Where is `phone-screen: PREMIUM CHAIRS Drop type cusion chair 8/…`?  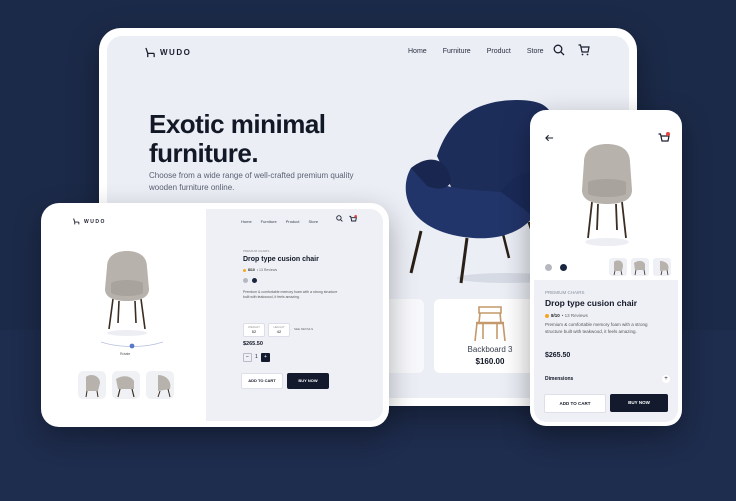 phone-screen: PREMIUM CHAIRS Drop type cusion chair 8/… is located at coordinates (606, 268).